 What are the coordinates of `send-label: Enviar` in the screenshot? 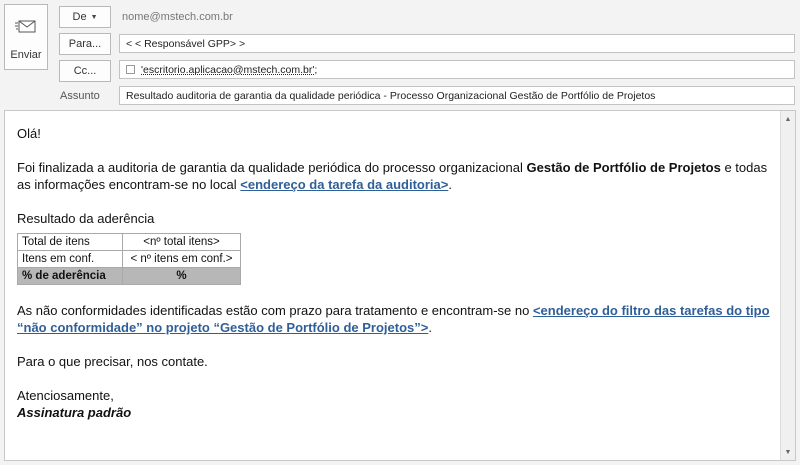 It's located at (26, 55).